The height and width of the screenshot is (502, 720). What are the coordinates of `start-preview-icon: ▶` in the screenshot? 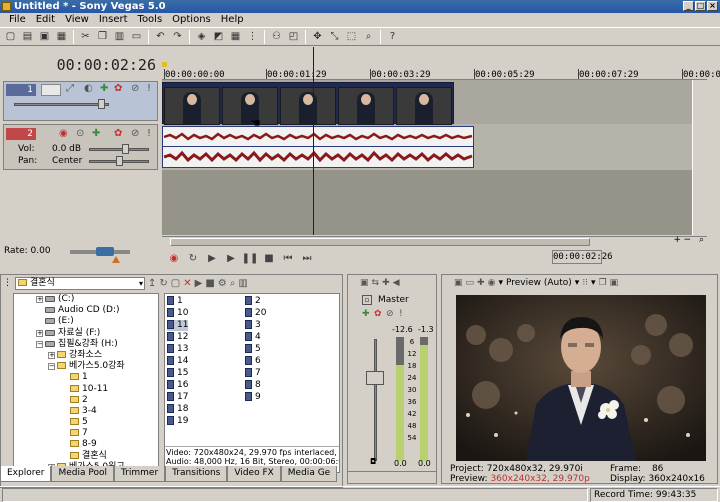 It's located at (199, 283).